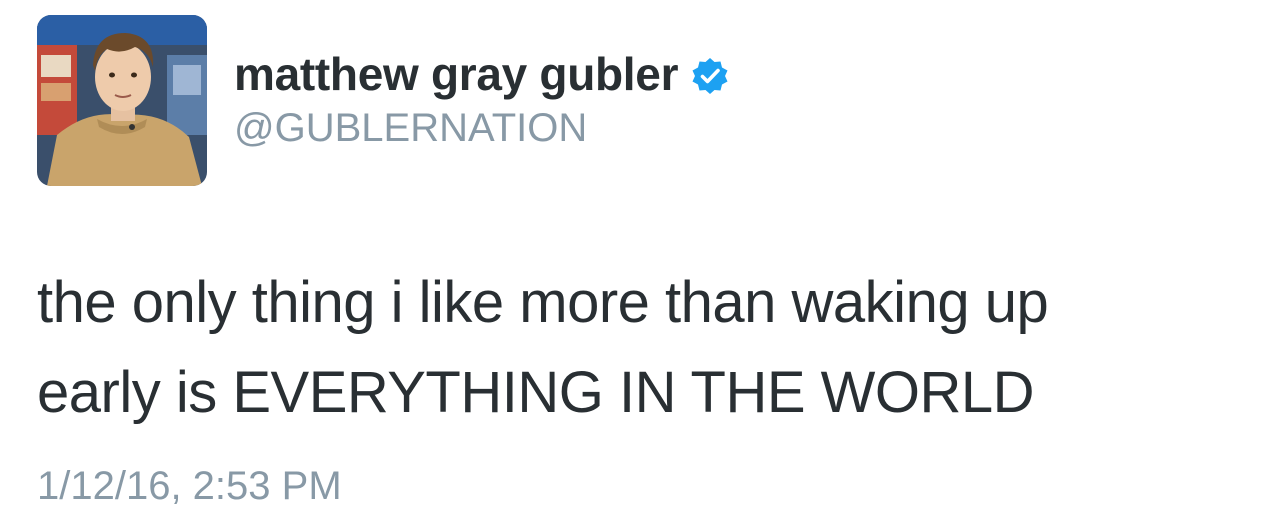  Describe the element at coordinates (536, 392) in the screenshot. I see `tweet-text-line: early is EVERYTHING IN THE WORLD` at that location.